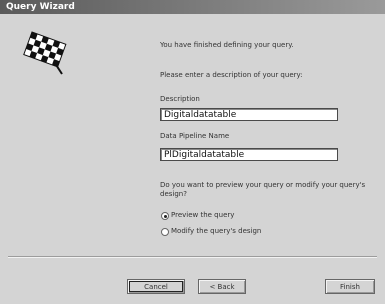 This screenshot has width=385, height=304. What do you see at coordinates (45, 53) in the screenshot?
I see `checkered-flag-icon` at bounding box center [45, 53].